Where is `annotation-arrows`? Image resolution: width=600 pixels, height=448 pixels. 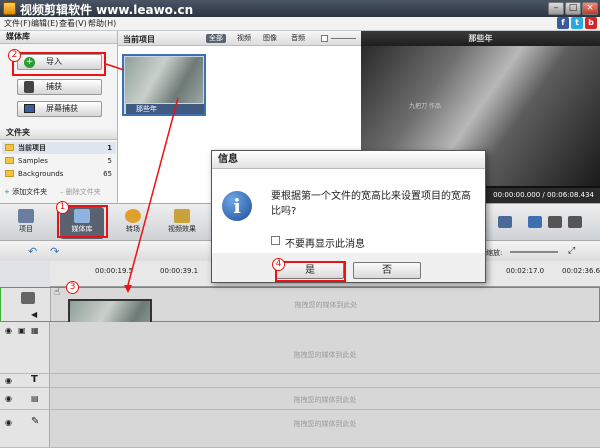 annotation-arrows is located at coordinates (142, 178).